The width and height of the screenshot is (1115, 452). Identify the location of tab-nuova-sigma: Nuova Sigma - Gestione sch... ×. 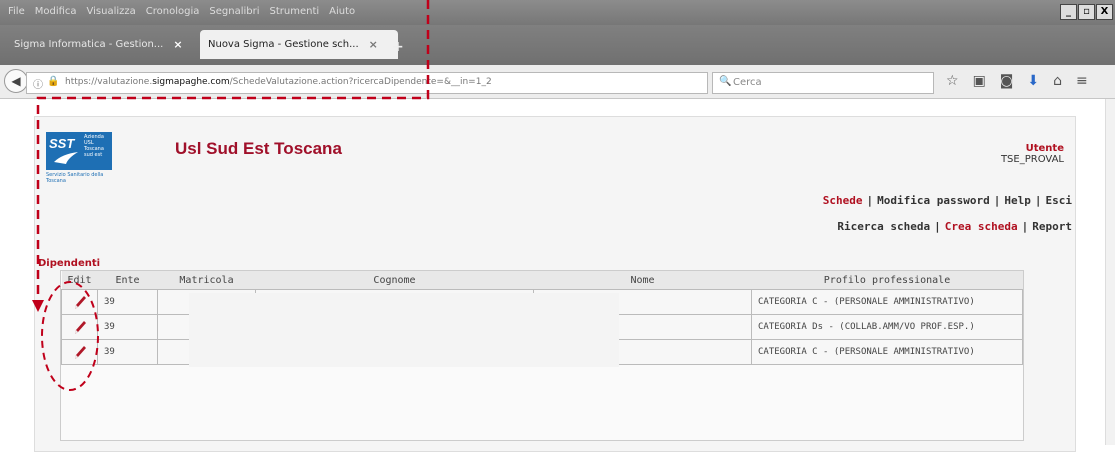
(299, 44).